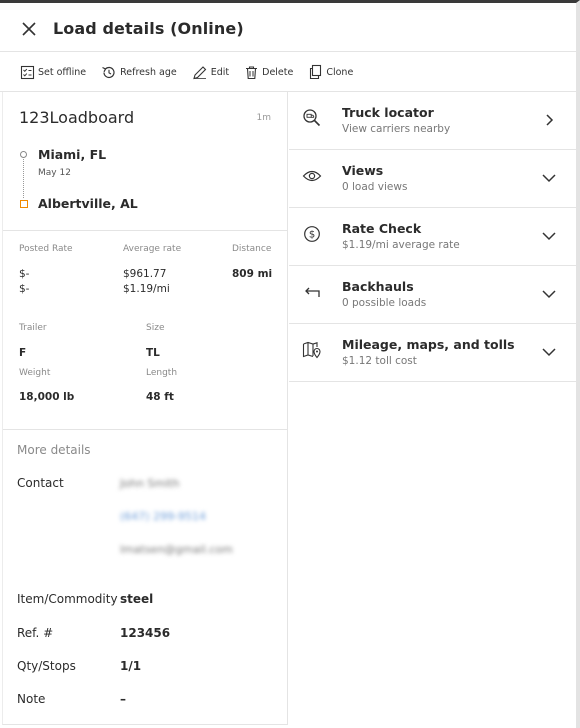 The width and height of the screenshot is (580, 728). I want to click on map-pin-icon, so click(312, 350).